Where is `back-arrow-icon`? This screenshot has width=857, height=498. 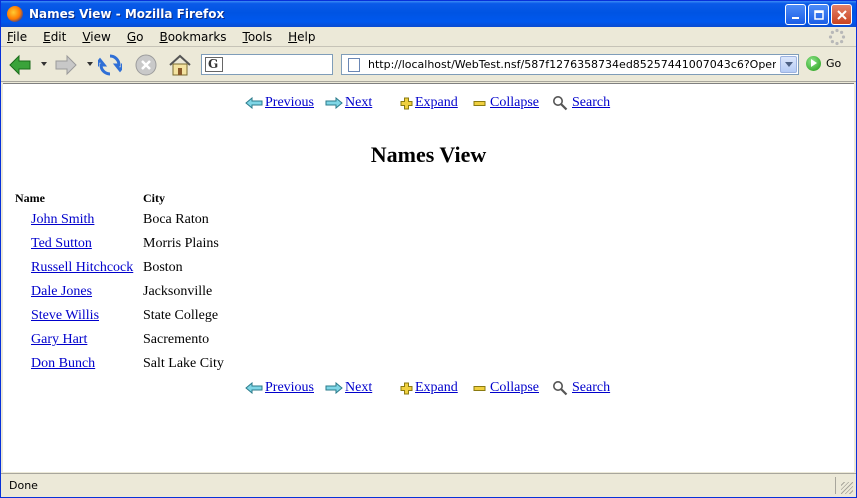 back-arrow-icon is located at coordinates (20, 65).